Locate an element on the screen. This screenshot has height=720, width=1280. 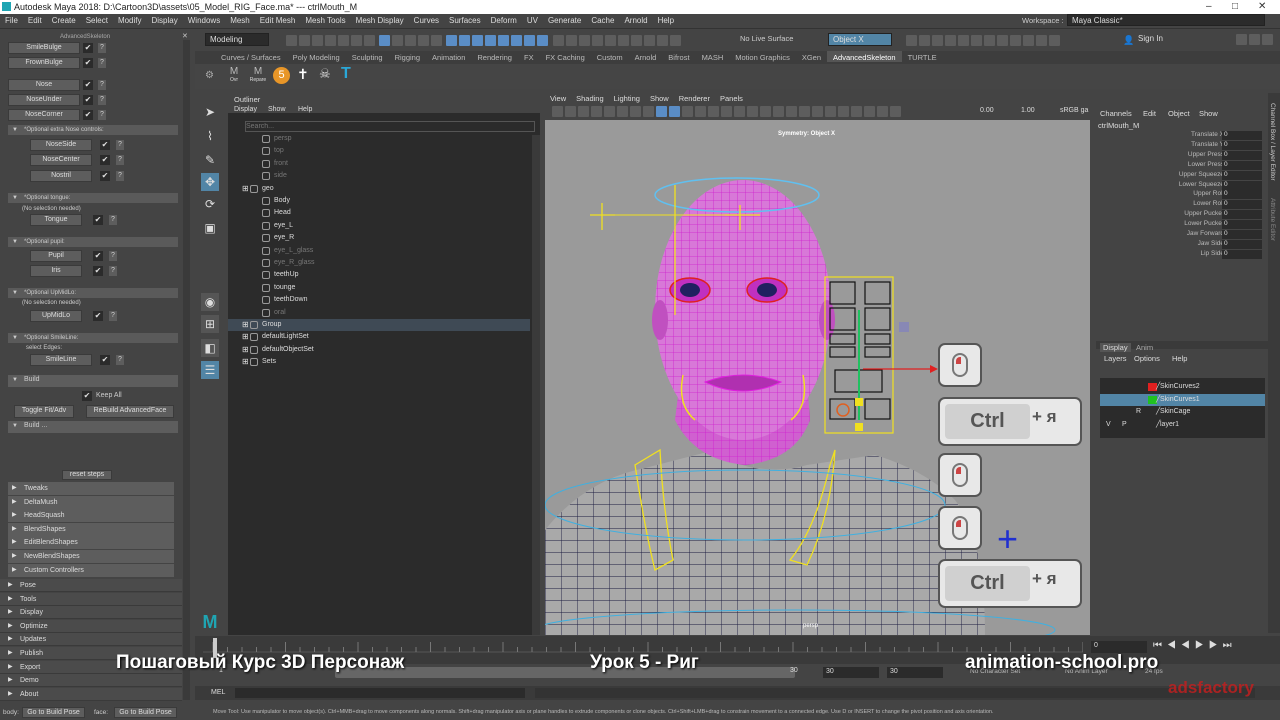
side-view-icon: ◧ is located at coordinates (210, 348).